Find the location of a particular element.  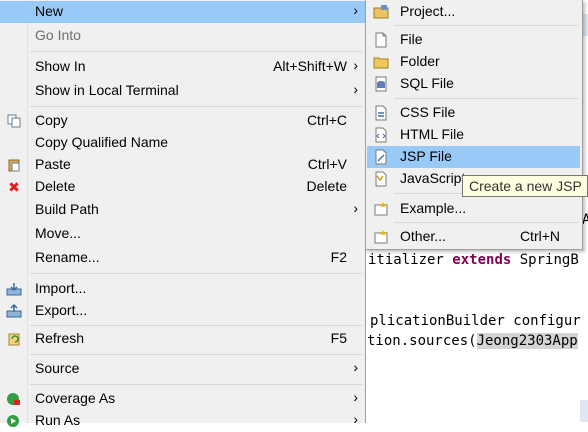

menu-label: Build Path is located at coordinates (67, 209).